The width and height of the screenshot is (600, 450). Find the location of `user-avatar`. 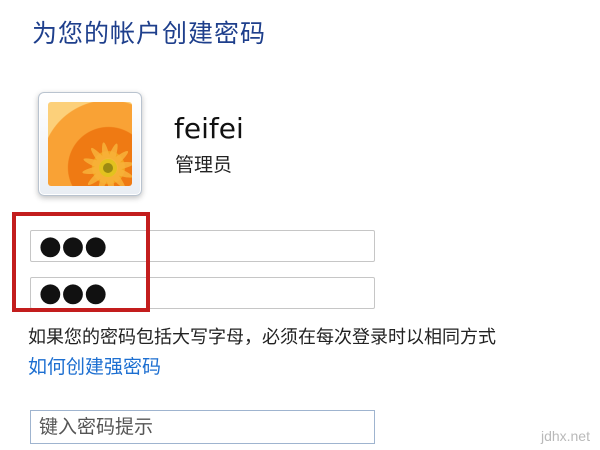

user-avatar is located at coordinates (90, 144).